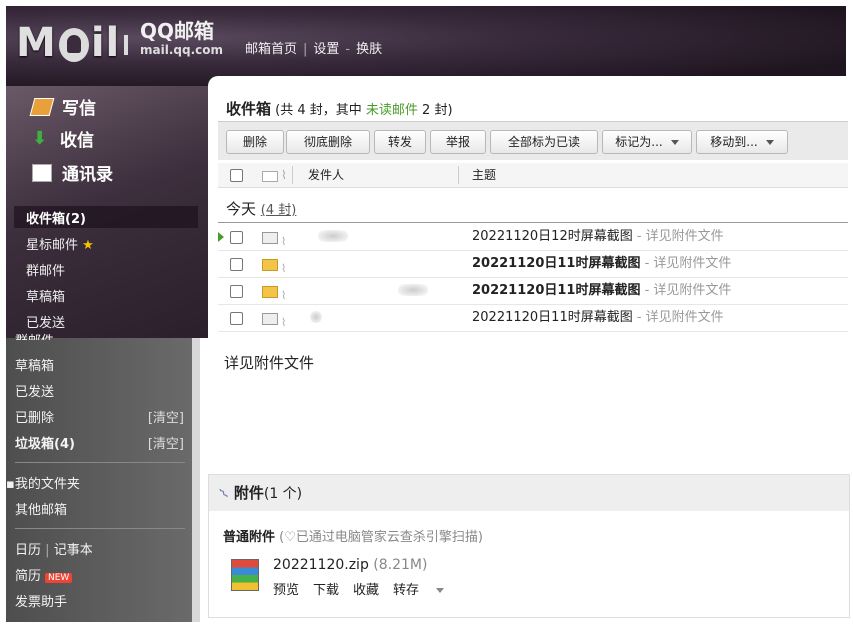  I want to click on sidebar-item-resume: 简历 NEW, so click(44, 574).